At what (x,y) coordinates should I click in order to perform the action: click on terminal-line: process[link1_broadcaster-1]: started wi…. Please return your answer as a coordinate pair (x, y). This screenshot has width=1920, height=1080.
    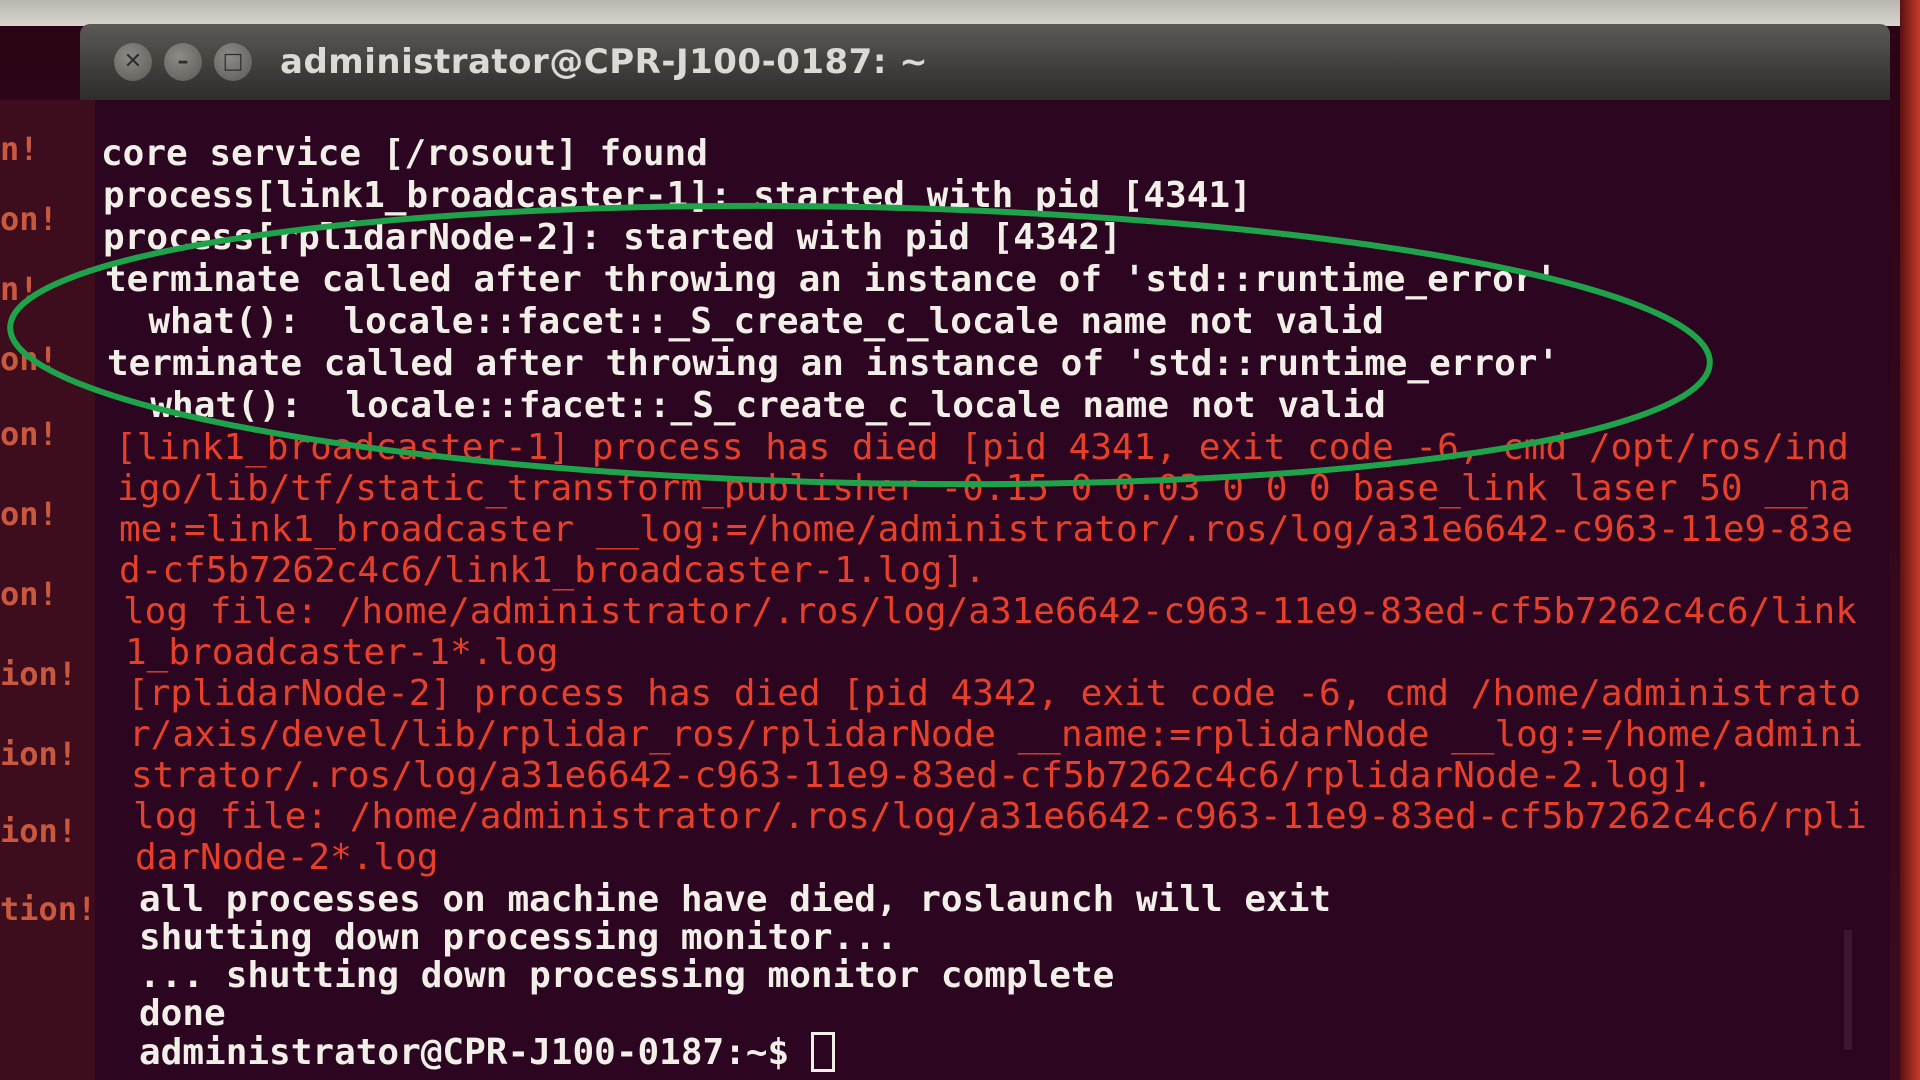
    Looking at the image, I should click on (677, 195).